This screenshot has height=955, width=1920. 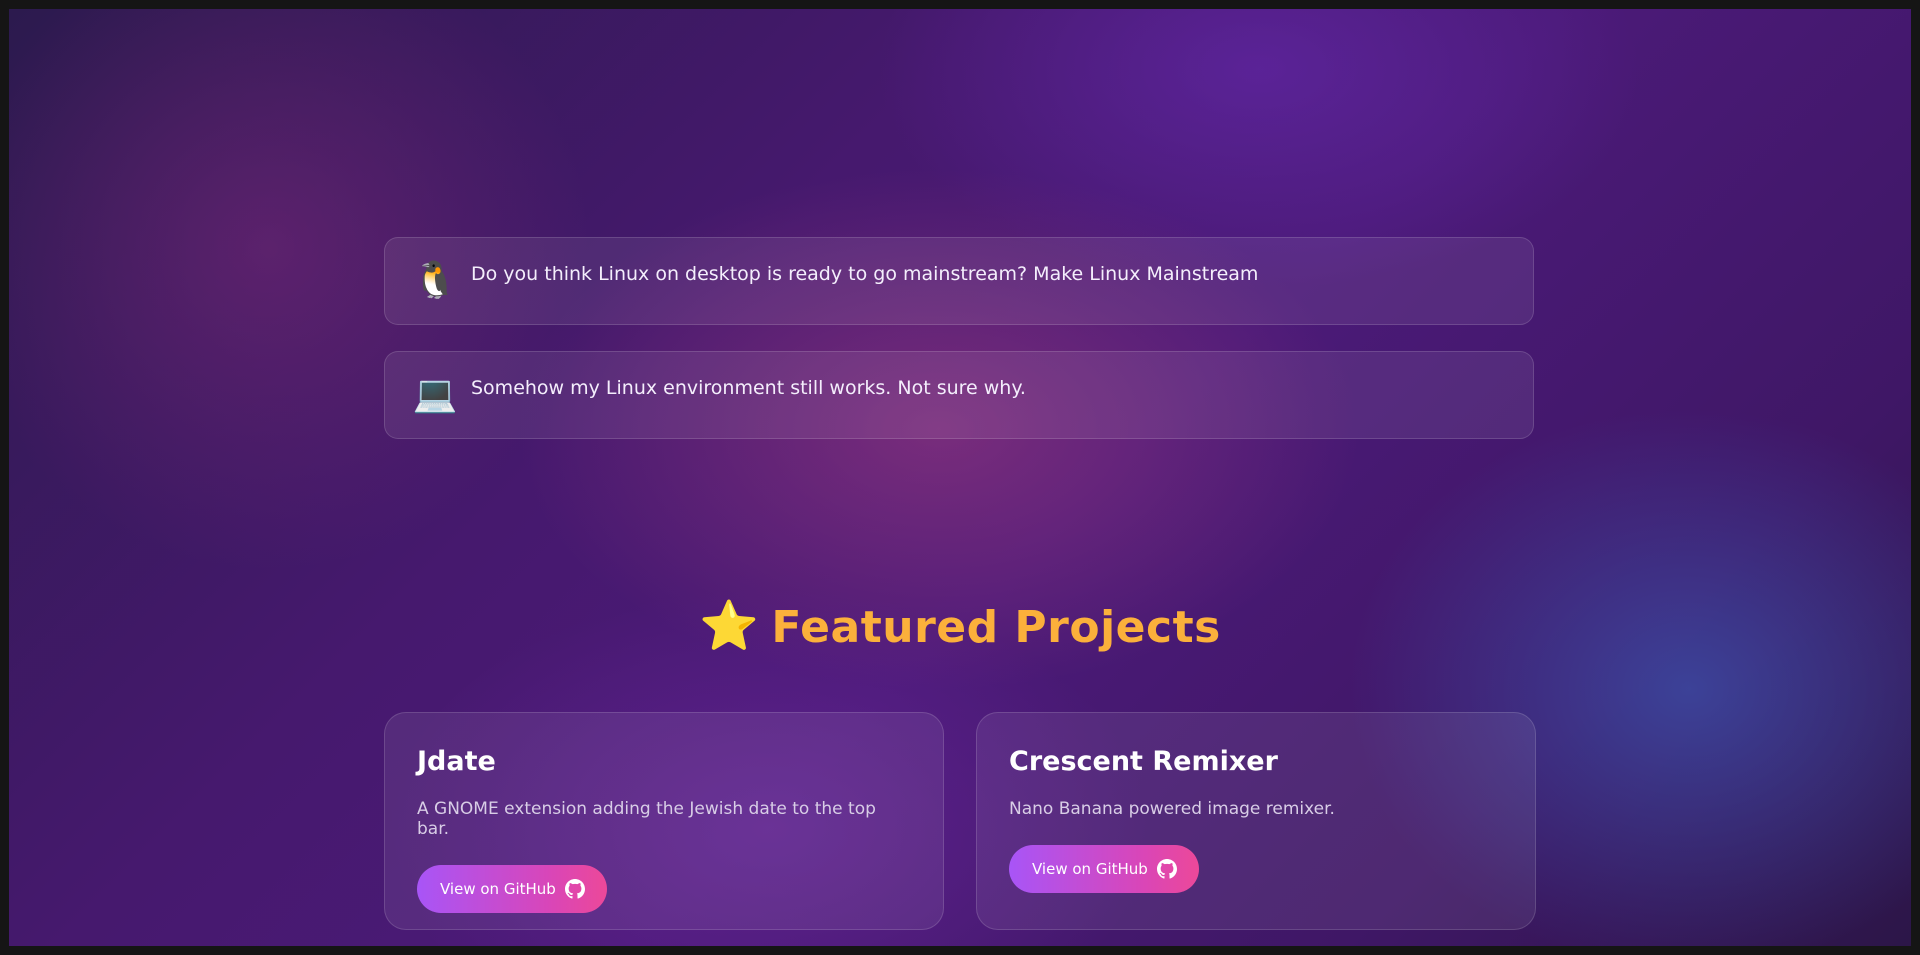 I want to click on featured-projects-heading: ⭐ Featured Projects, so click(x=960, y=625).